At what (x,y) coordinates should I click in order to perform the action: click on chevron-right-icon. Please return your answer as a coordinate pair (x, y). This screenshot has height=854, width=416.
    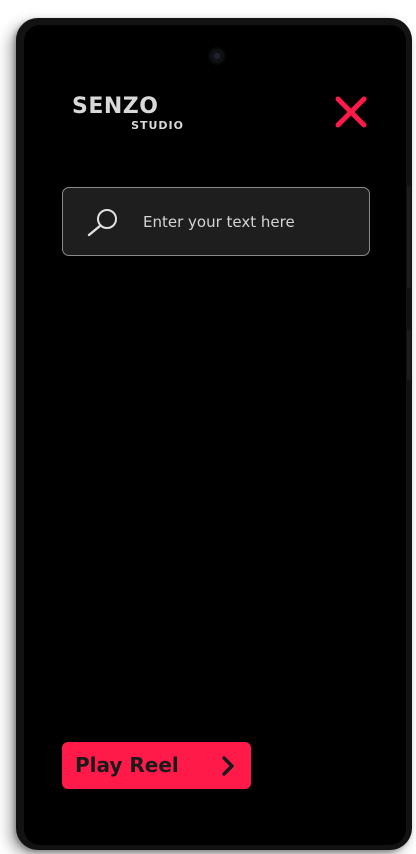
    Looking at the image, I should click on (228, 766).